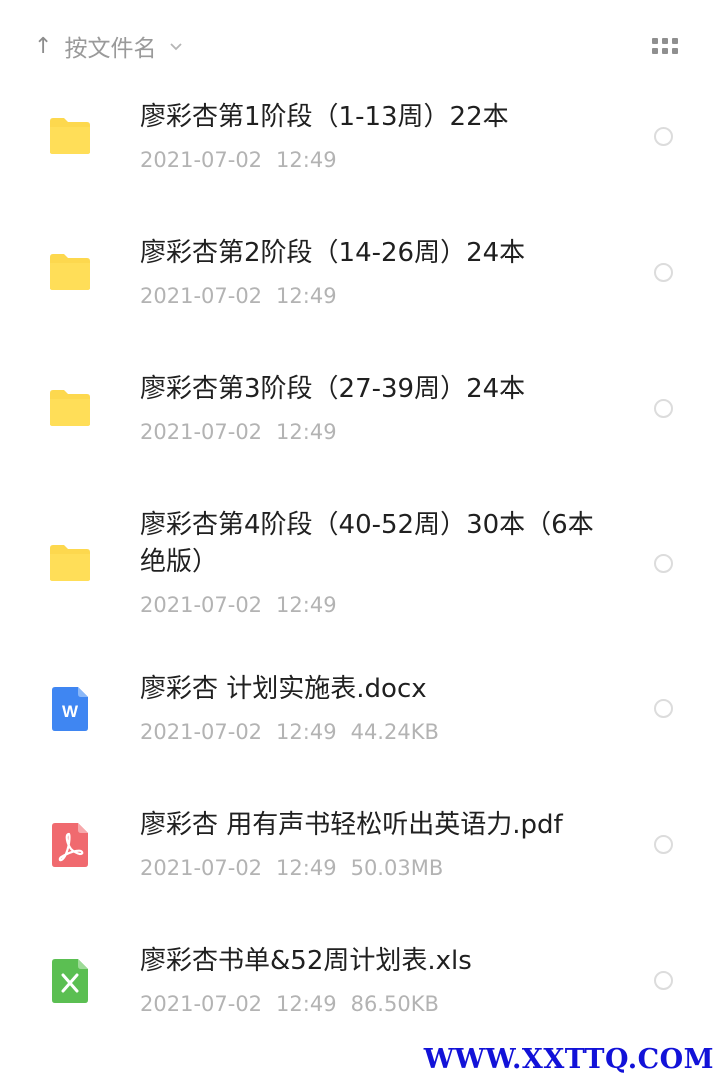 The height and width of the screenshot is (1081, 720). What do you see at coordinates (397, 868) in the screenshot?
I see `file-size: 50.03MB` at bounding box center [397, 868].